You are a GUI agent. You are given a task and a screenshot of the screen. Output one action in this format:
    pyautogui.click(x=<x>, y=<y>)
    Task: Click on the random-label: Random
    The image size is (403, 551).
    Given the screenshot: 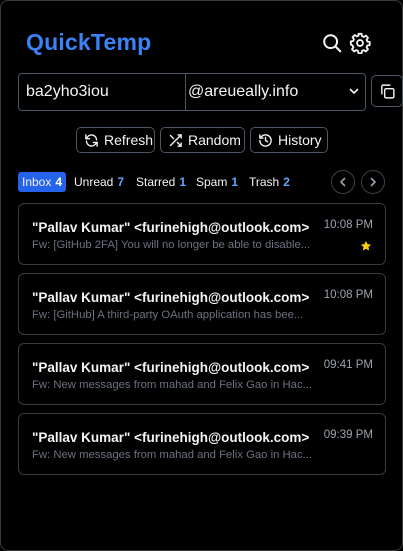 What is the action you would take?
    pyautogui.click(x=214, y=140)
    